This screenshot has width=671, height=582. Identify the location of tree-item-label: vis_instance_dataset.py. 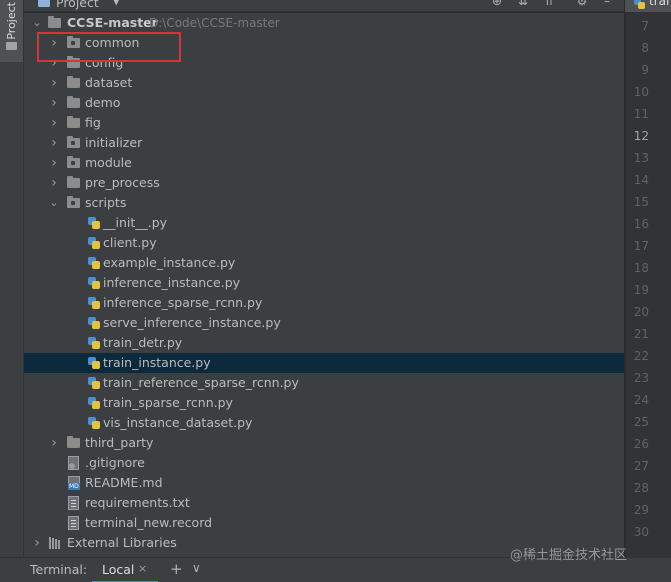
(178, 422).